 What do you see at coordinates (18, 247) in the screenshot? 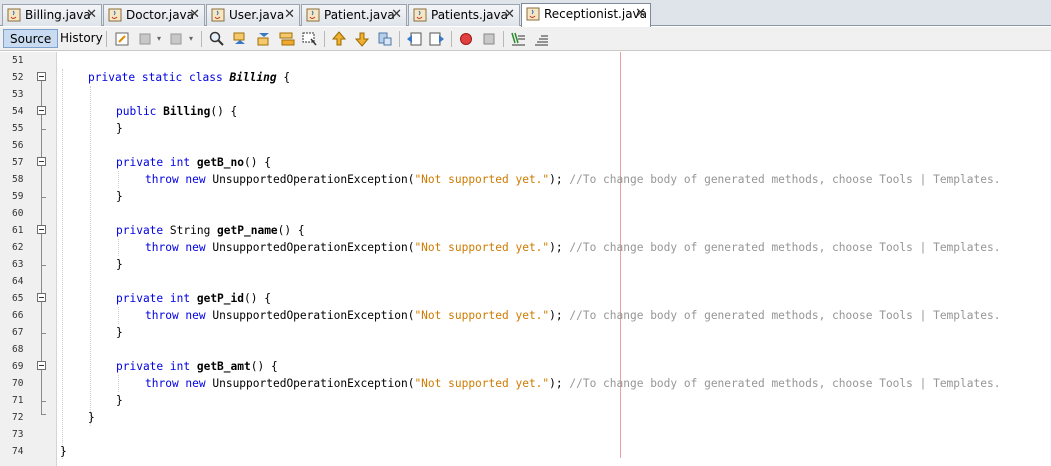
I see `line-number: 62` at bounding box center [18, 247].